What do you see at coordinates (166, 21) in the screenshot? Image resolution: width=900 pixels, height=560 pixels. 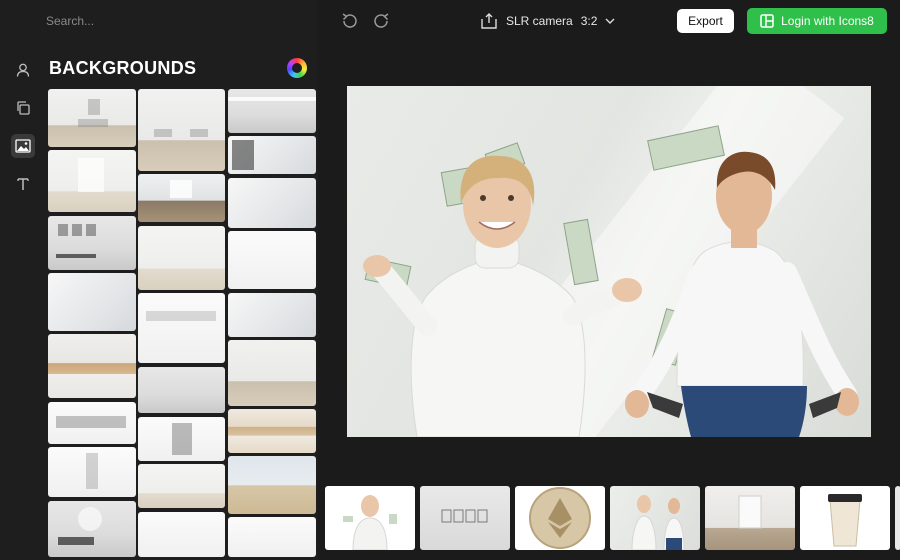 I see `search-input` at bounding box center [166, 21].